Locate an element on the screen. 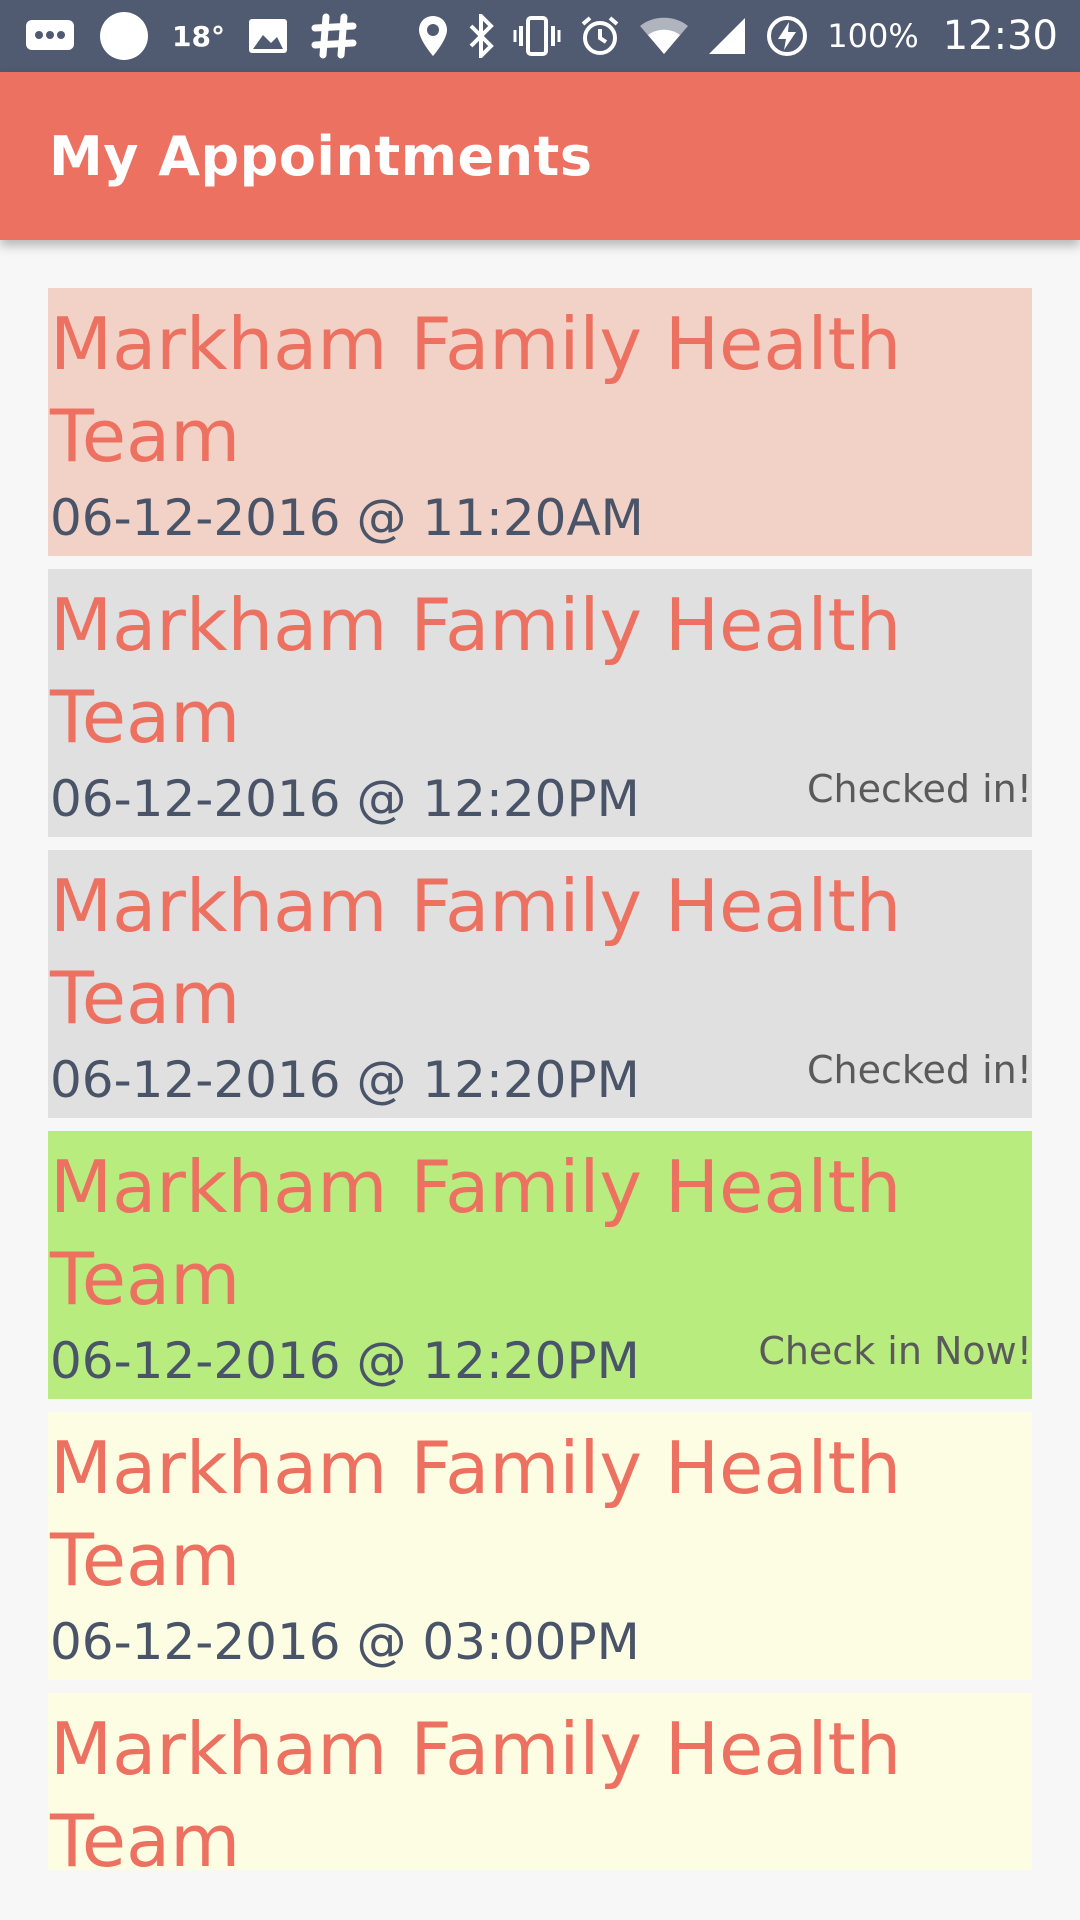  appointment-card: Markham Family Health Team is located at coordinates (540, 1781).